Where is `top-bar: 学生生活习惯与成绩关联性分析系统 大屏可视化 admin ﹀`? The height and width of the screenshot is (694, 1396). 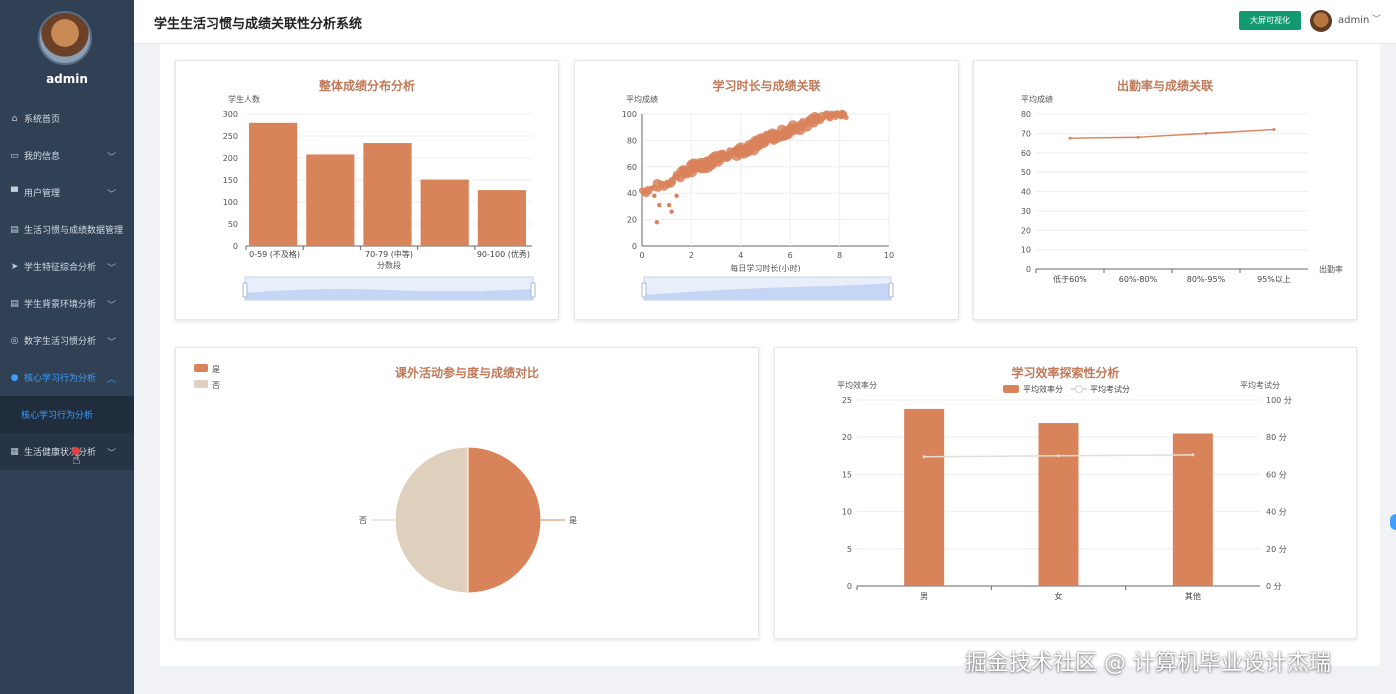 top-bar: 学生生活习惯与成绩关联性分析系统 大屏可视化 admin ﹀ is located at coordinates (765, 22).